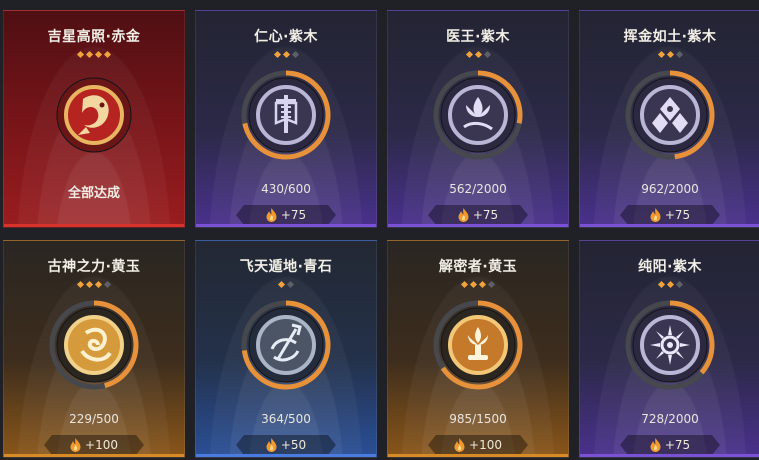 This screenshot has height=460, width=759. Describe the element at coordinates (478, 267) in the screenshot. I see `card-title: 解密者·黄玉` at that location.